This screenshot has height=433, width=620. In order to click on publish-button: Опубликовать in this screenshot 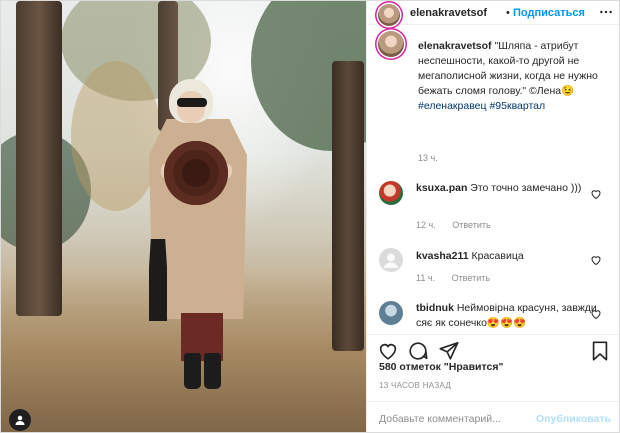, I will do `click(573, 419)`.